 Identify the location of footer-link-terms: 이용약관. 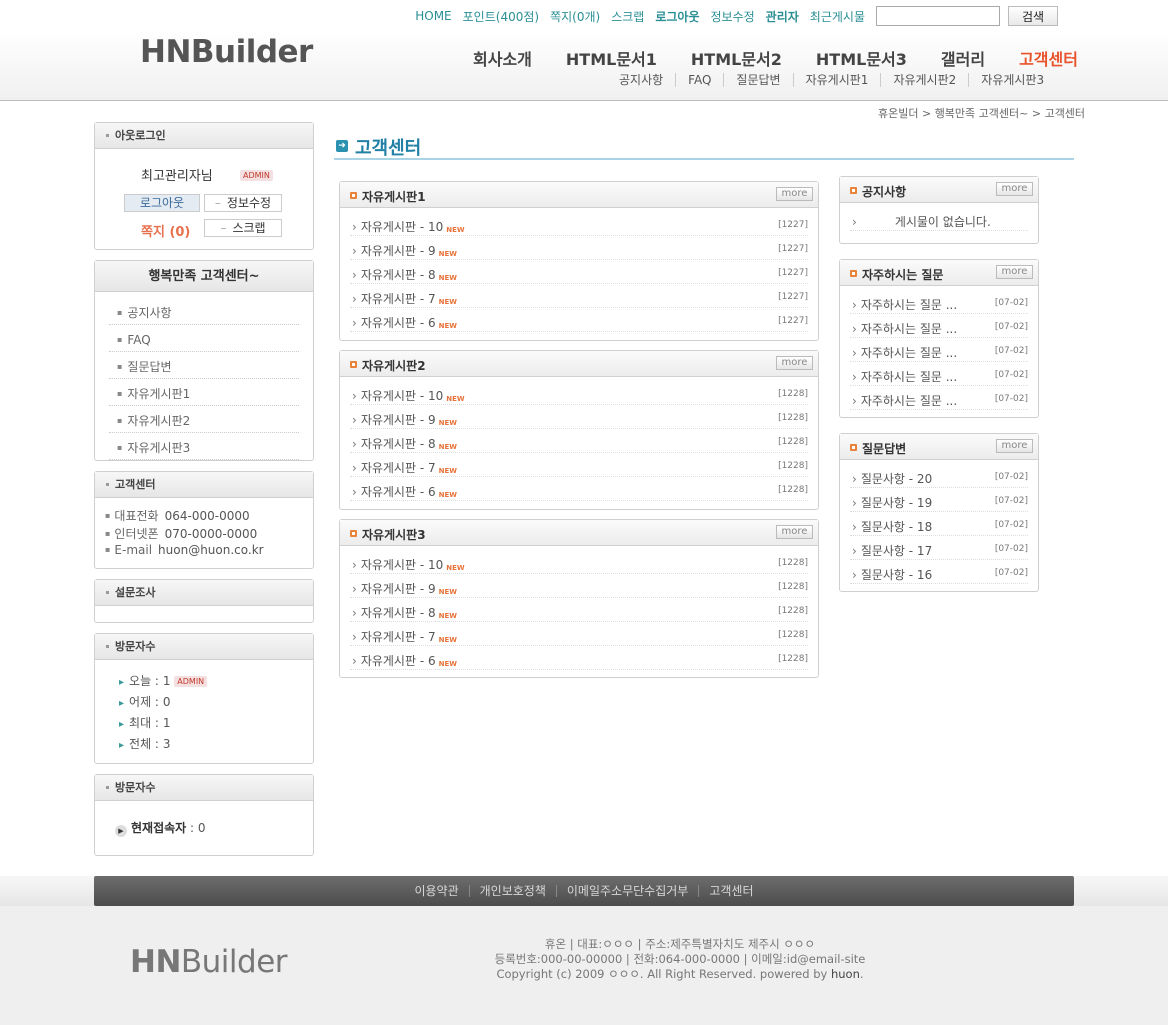
(436, 891).